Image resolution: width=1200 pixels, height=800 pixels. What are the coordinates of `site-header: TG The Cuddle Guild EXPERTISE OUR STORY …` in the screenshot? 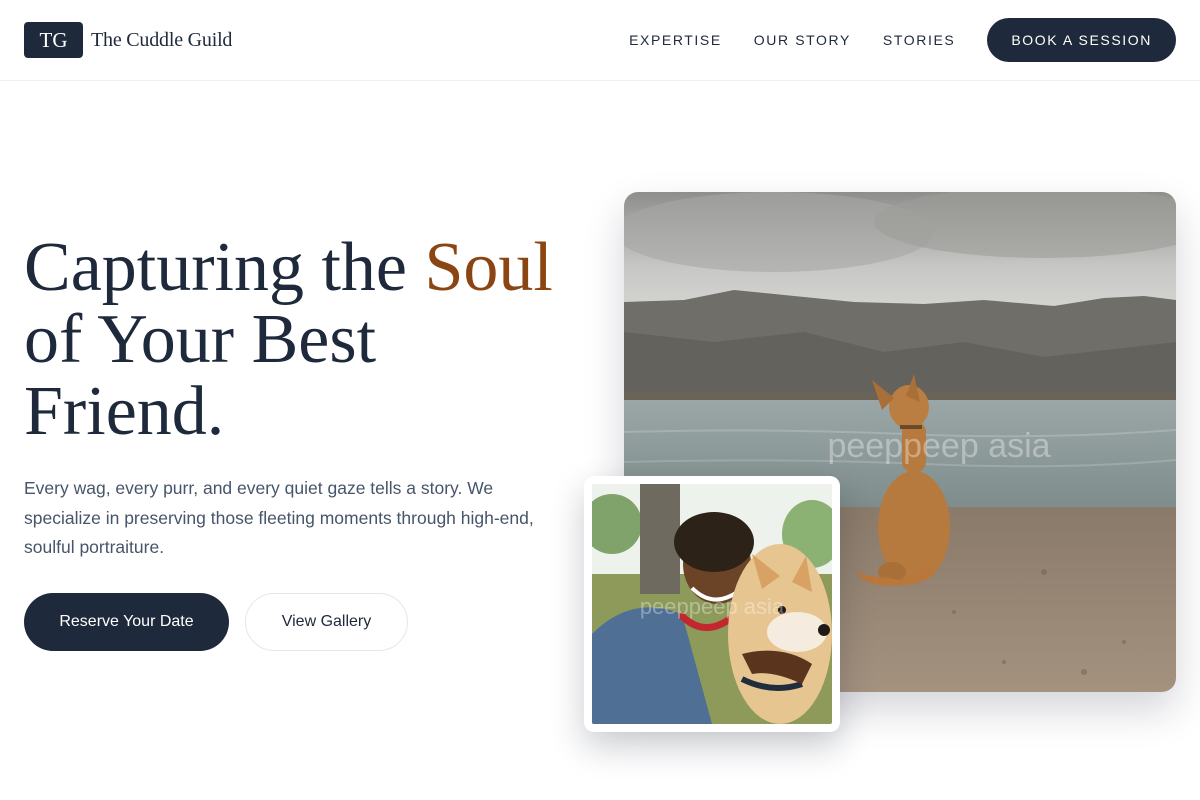 It's located at (600, 40).